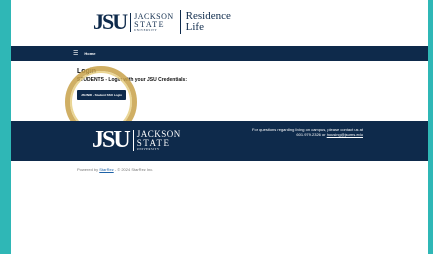 The width and height of the screenshot is (433, 254). What do you see at coordinates (311, 134) in the screenshot?
I see `contact-phone: 601.979.2326 or` at bounding box center [311, 134].